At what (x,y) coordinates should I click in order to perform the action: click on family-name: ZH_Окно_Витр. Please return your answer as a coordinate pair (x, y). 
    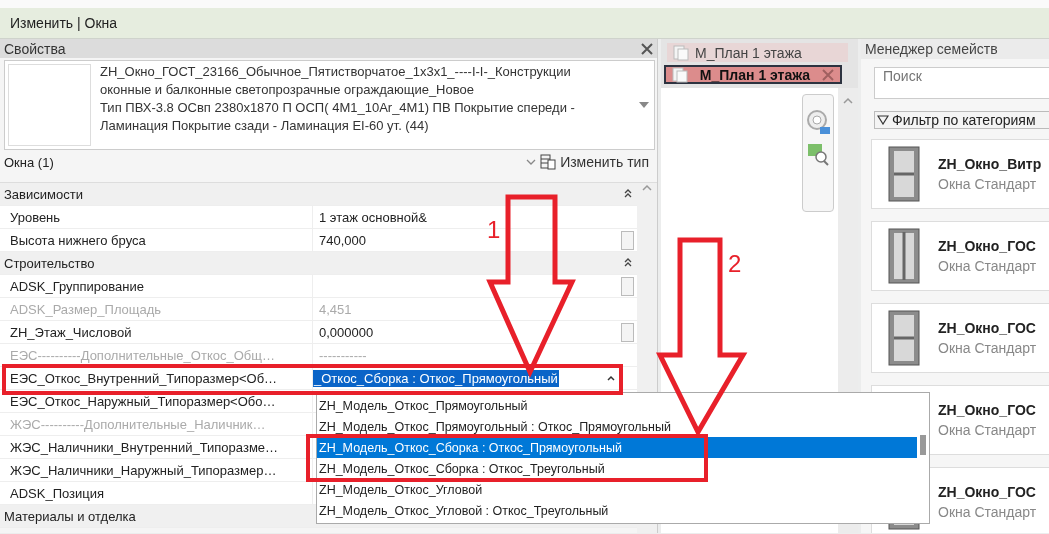
    Looking at the image, I should click on (990, 164).